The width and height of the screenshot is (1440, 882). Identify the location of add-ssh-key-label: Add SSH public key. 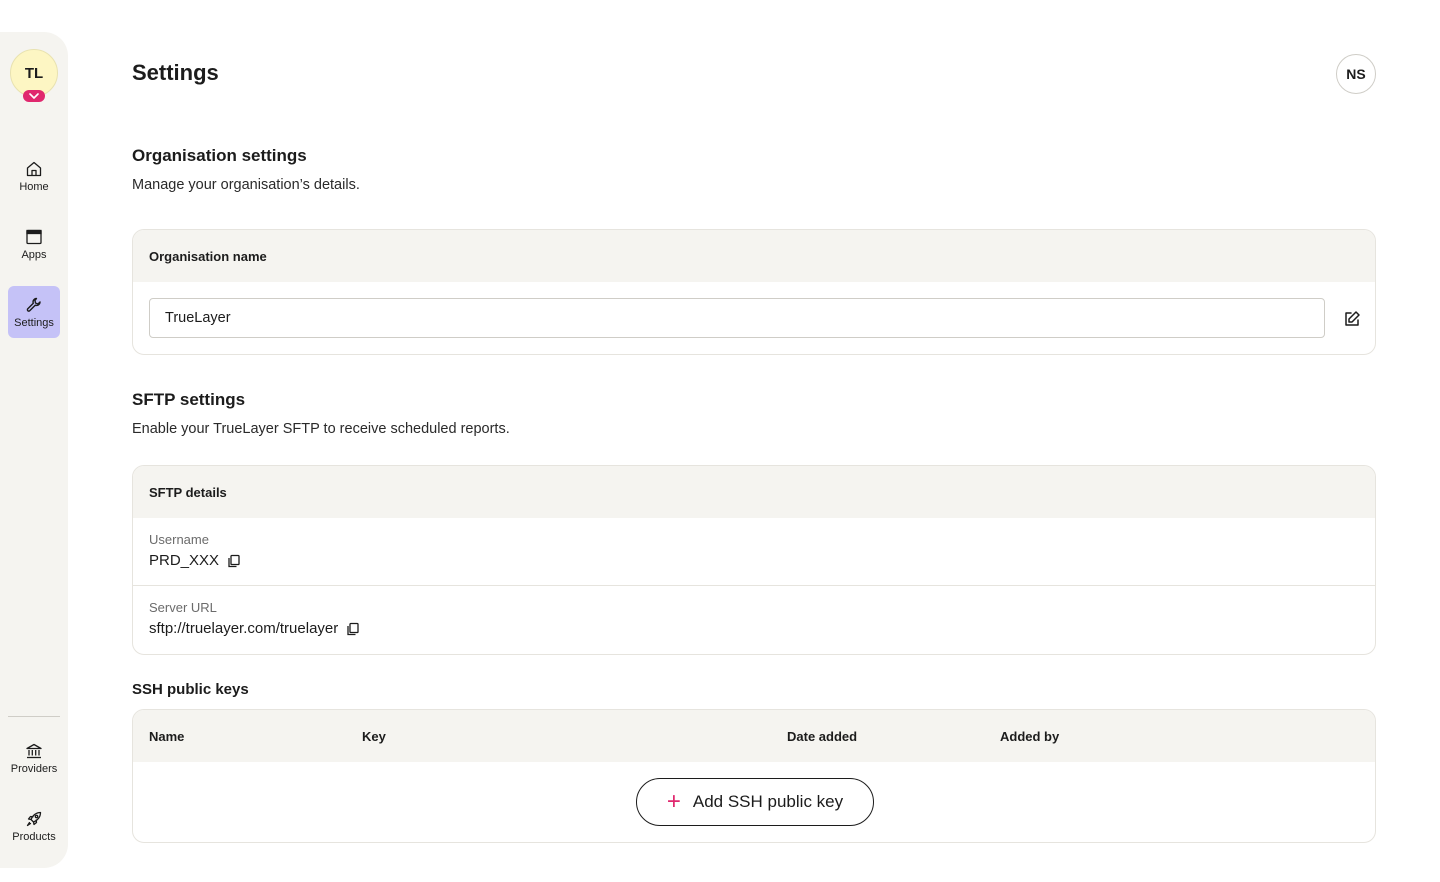
(768, 801).